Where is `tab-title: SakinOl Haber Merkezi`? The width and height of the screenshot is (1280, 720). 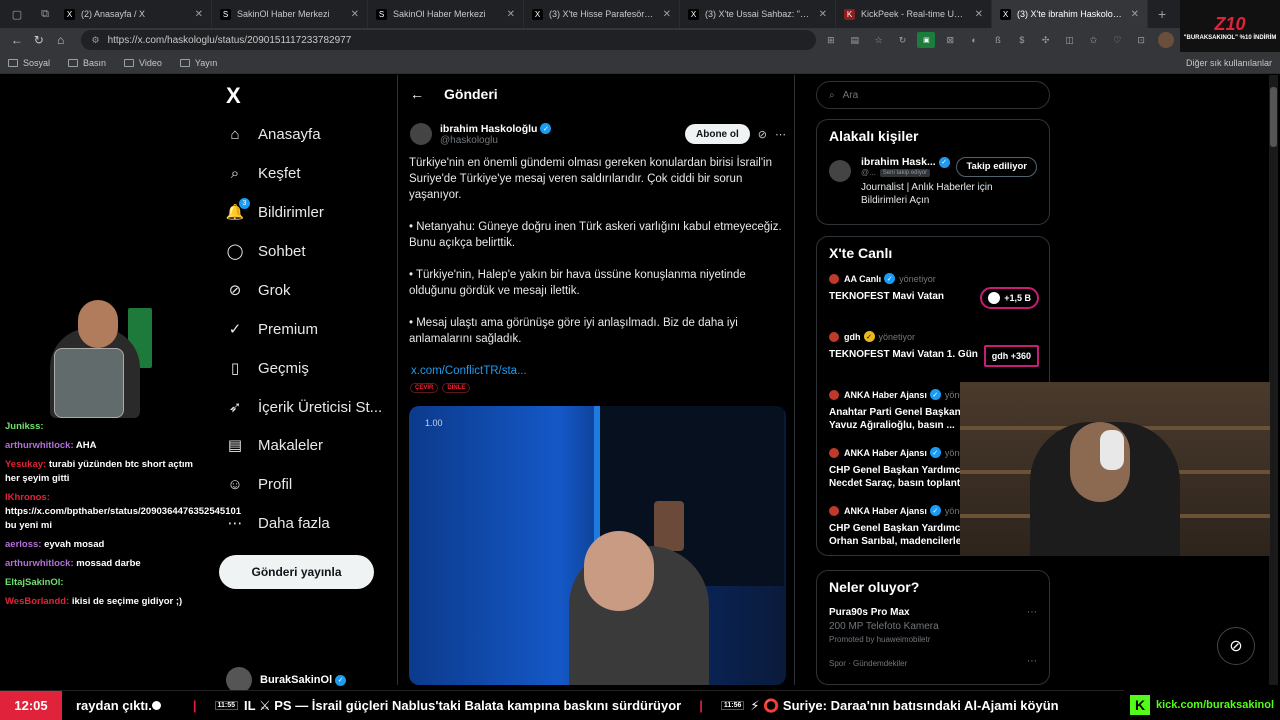 tab-title: SakinOl Haber Merkezi is located at coordinates (439, 14).